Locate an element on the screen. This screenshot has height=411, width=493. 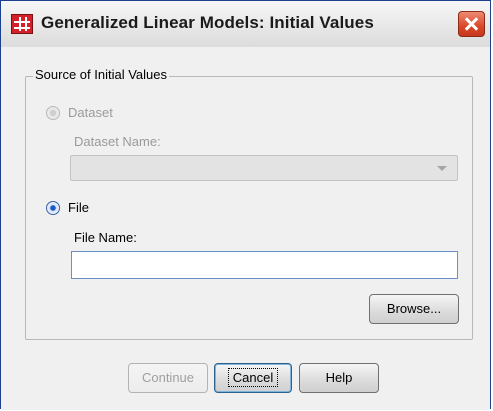
dataset-radio-label: Dataset is located at coordinates (90, 112).